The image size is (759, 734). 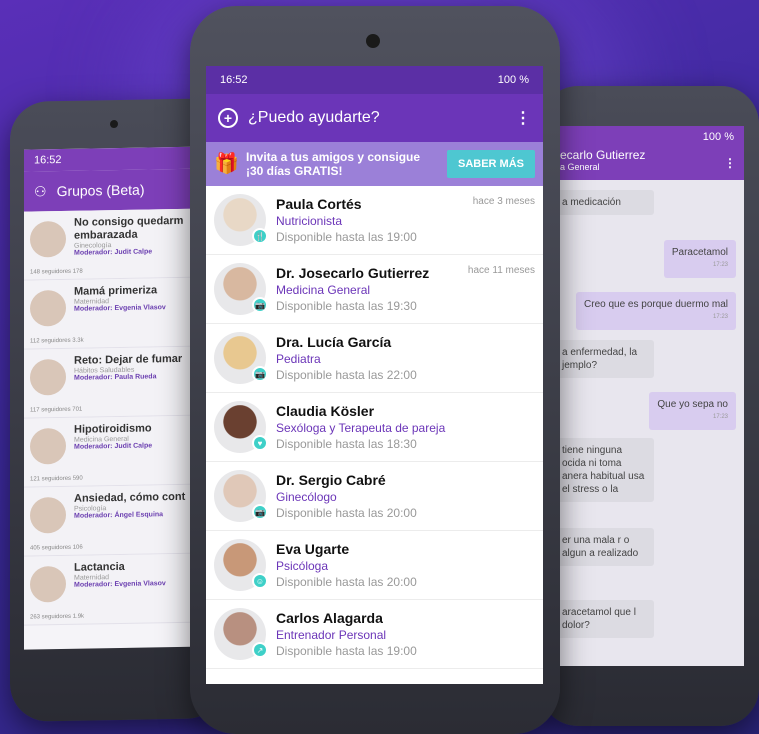 What do you see at coordinates (323, 290) in the screenshot?
I see `doctor-specialty: Medicina General` at bounding box center [323, 290].